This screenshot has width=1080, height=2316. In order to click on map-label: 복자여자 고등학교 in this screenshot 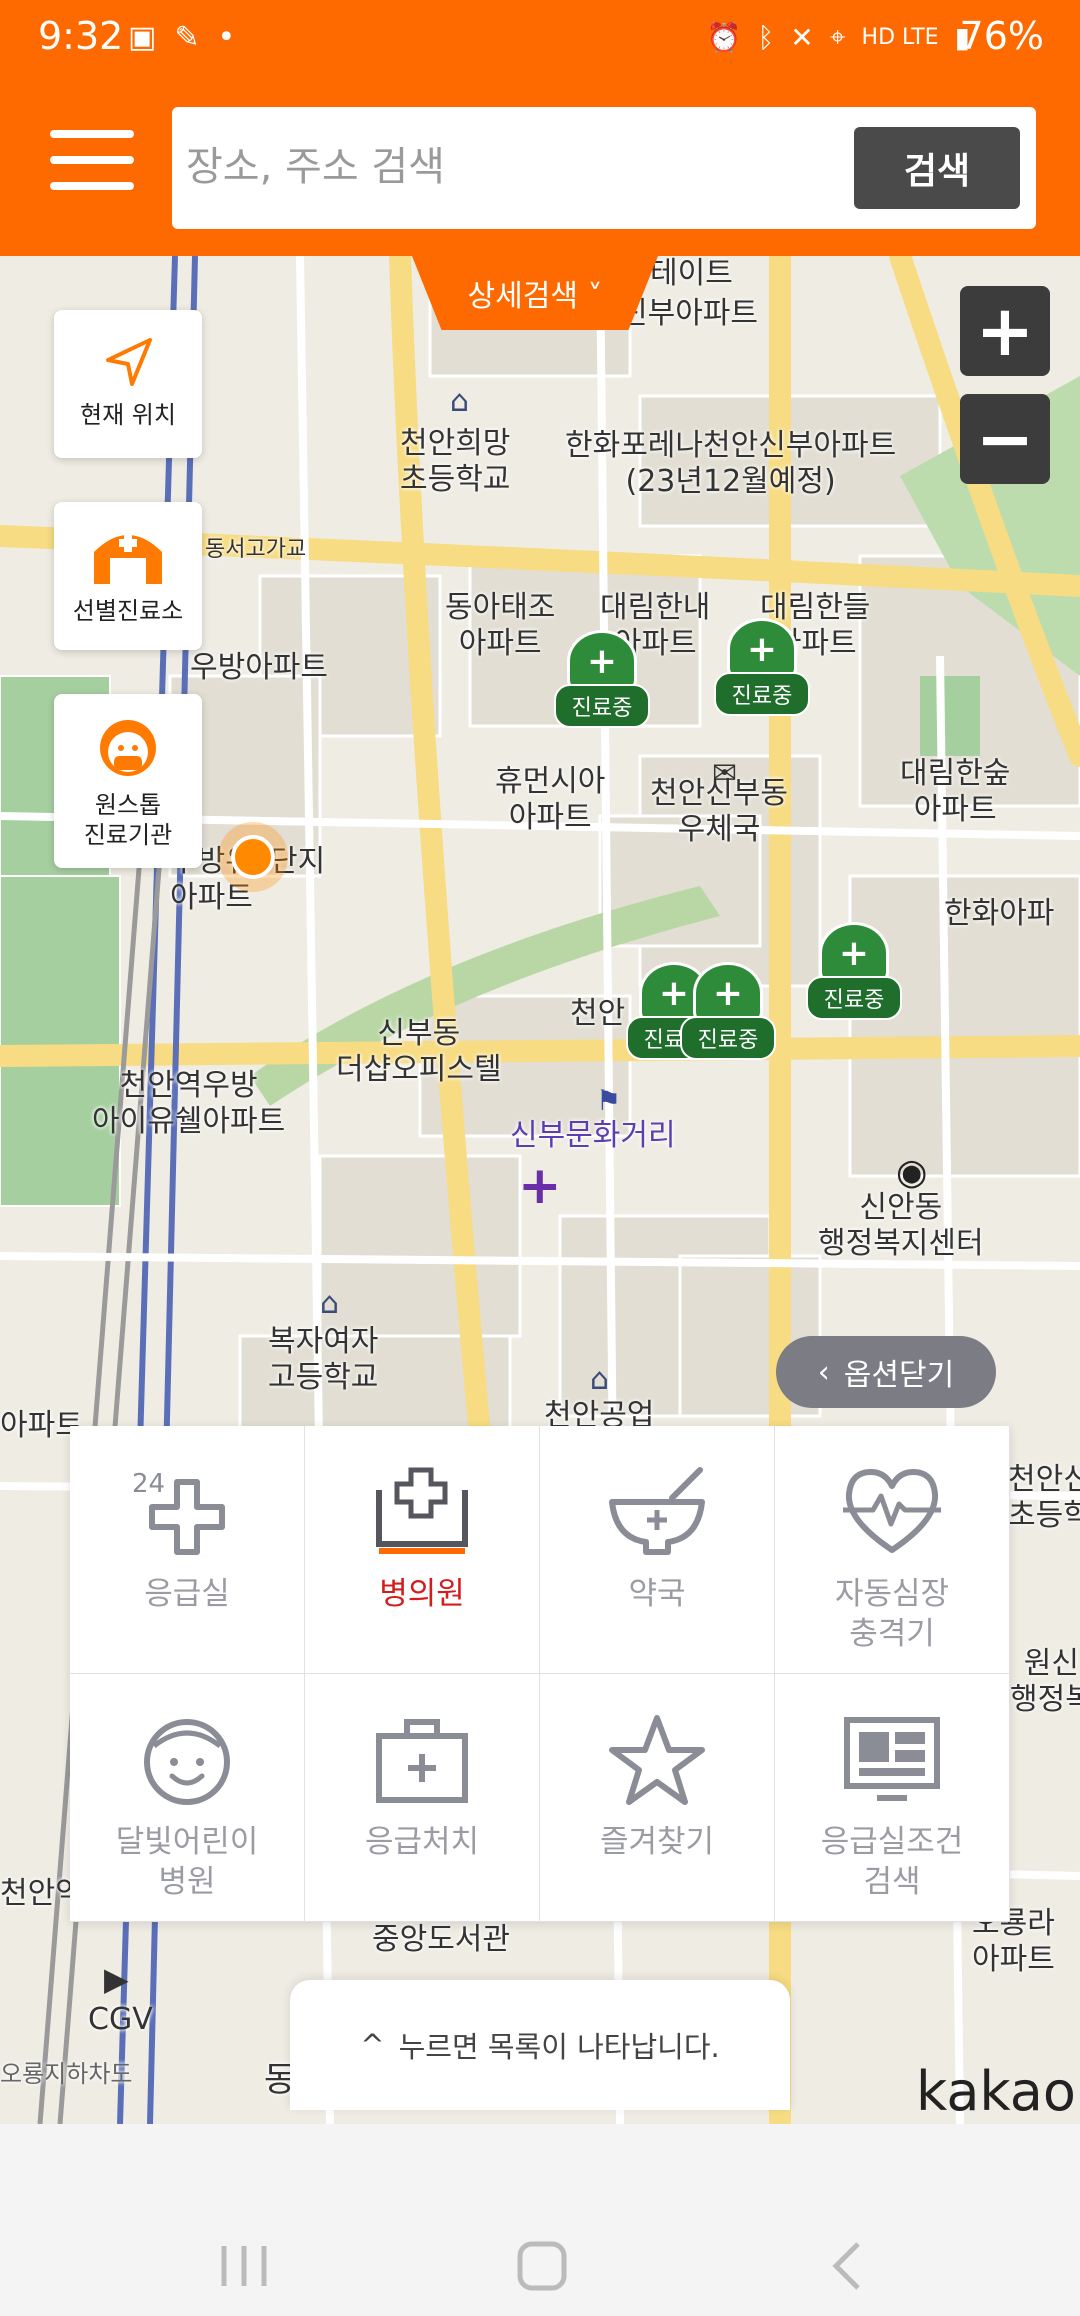, I will do `click(323, 1359)`.